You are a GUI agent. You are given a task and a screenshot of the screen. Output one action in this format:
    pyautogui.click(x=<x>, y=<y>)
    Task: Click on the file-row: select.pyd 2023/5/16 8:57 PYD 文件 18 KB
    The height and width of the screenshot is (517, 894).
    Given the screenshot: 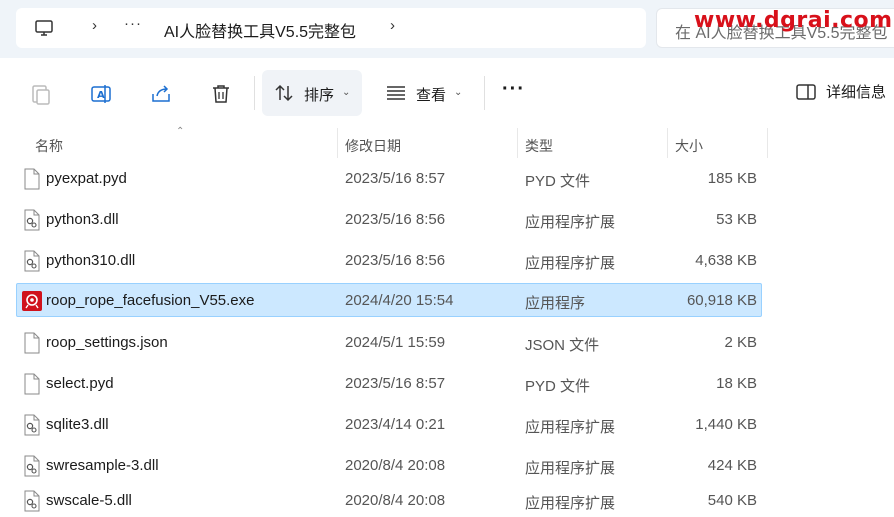 What is the action you would take?
    pyautogui.click(x=389, y=383)
    